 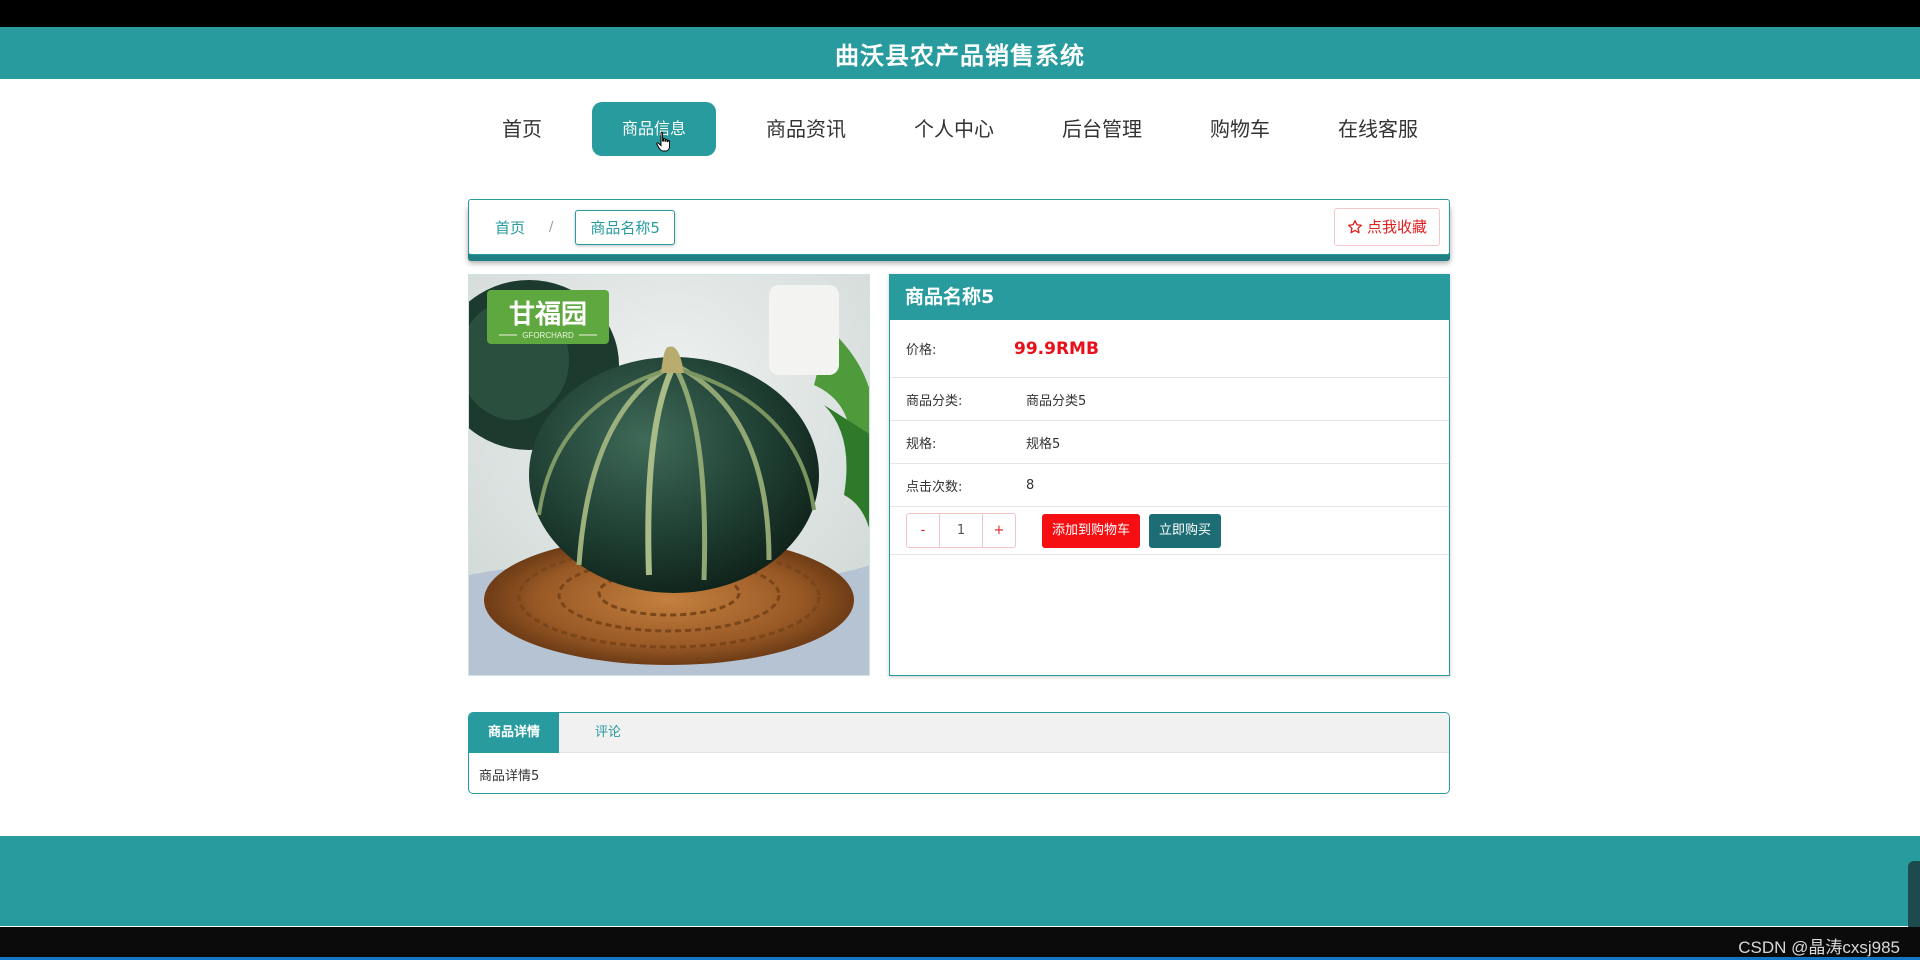 I want to click on brand-logo-text: 甘福园, so click(x=548, y=314).